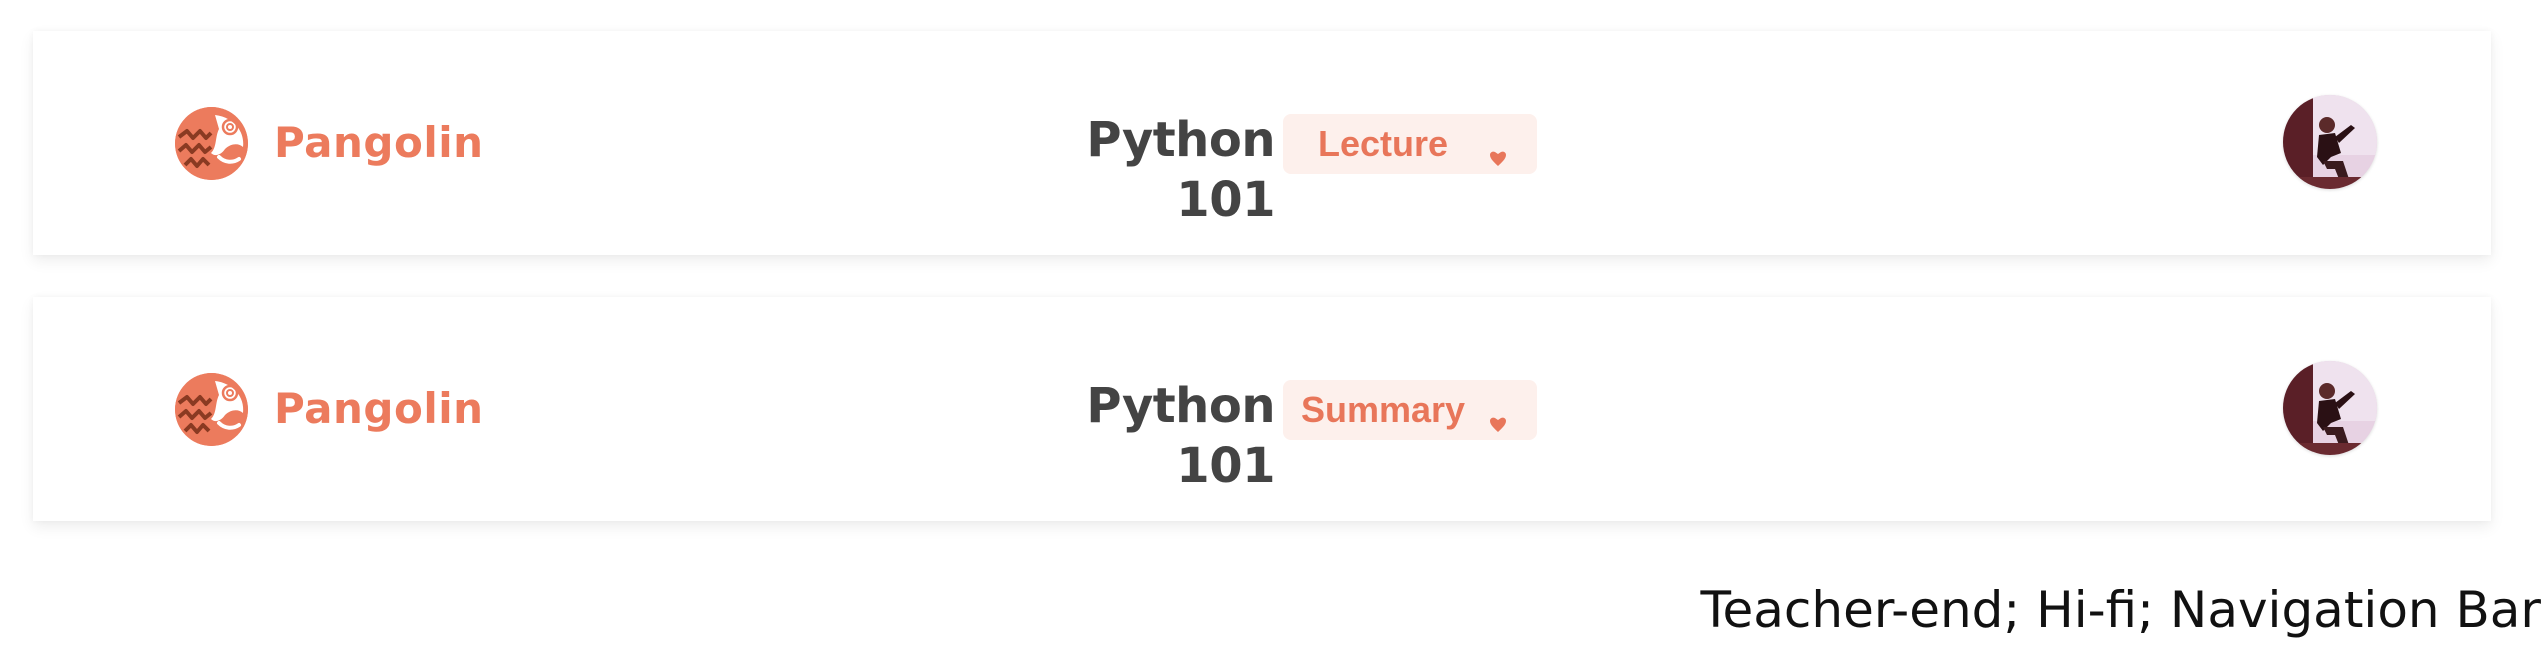  I want to click on mode-selector-value: Lecture, so click(1383, 143).